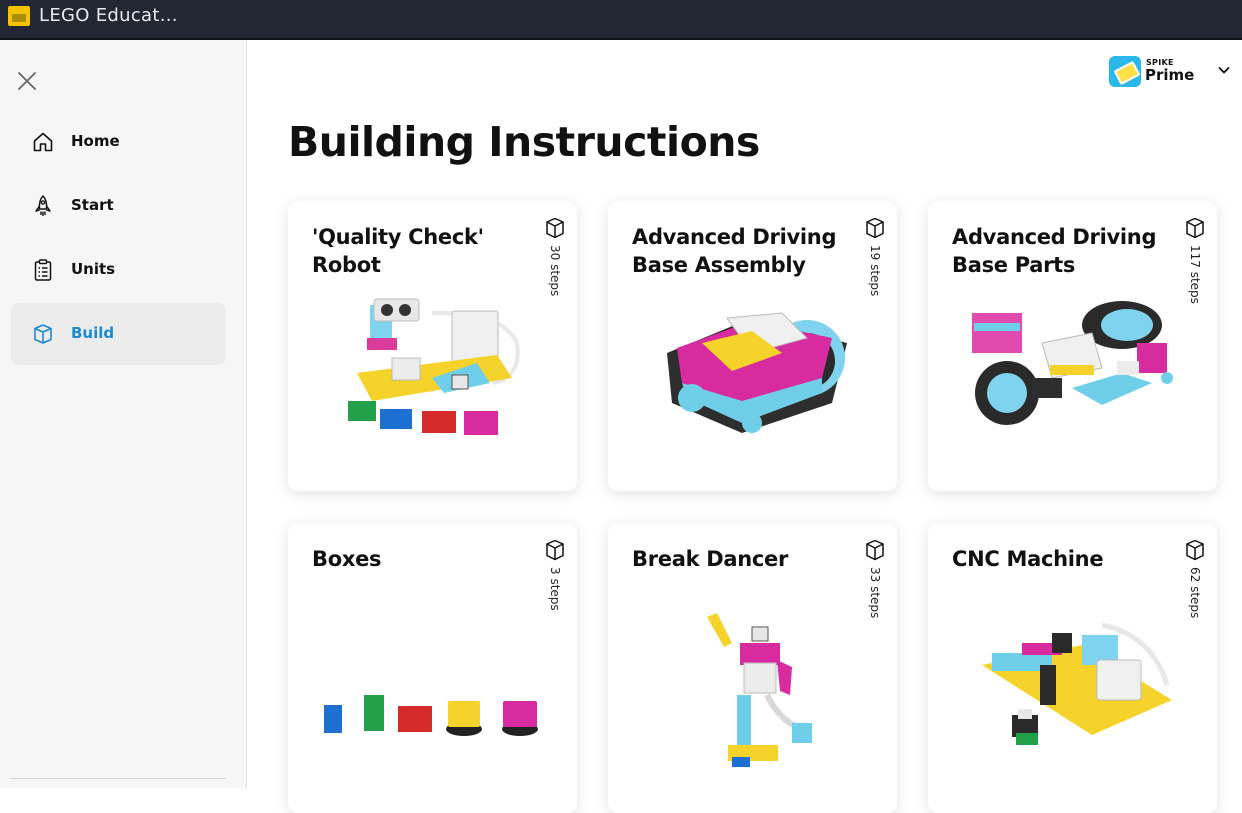 The height and width of the screenshot is (813, 1242). What do you see at coordinates (734, 251) in the screenshot?
I see `card-title: Advanced Driving Base Assembly` at bounding box center [734, 251].